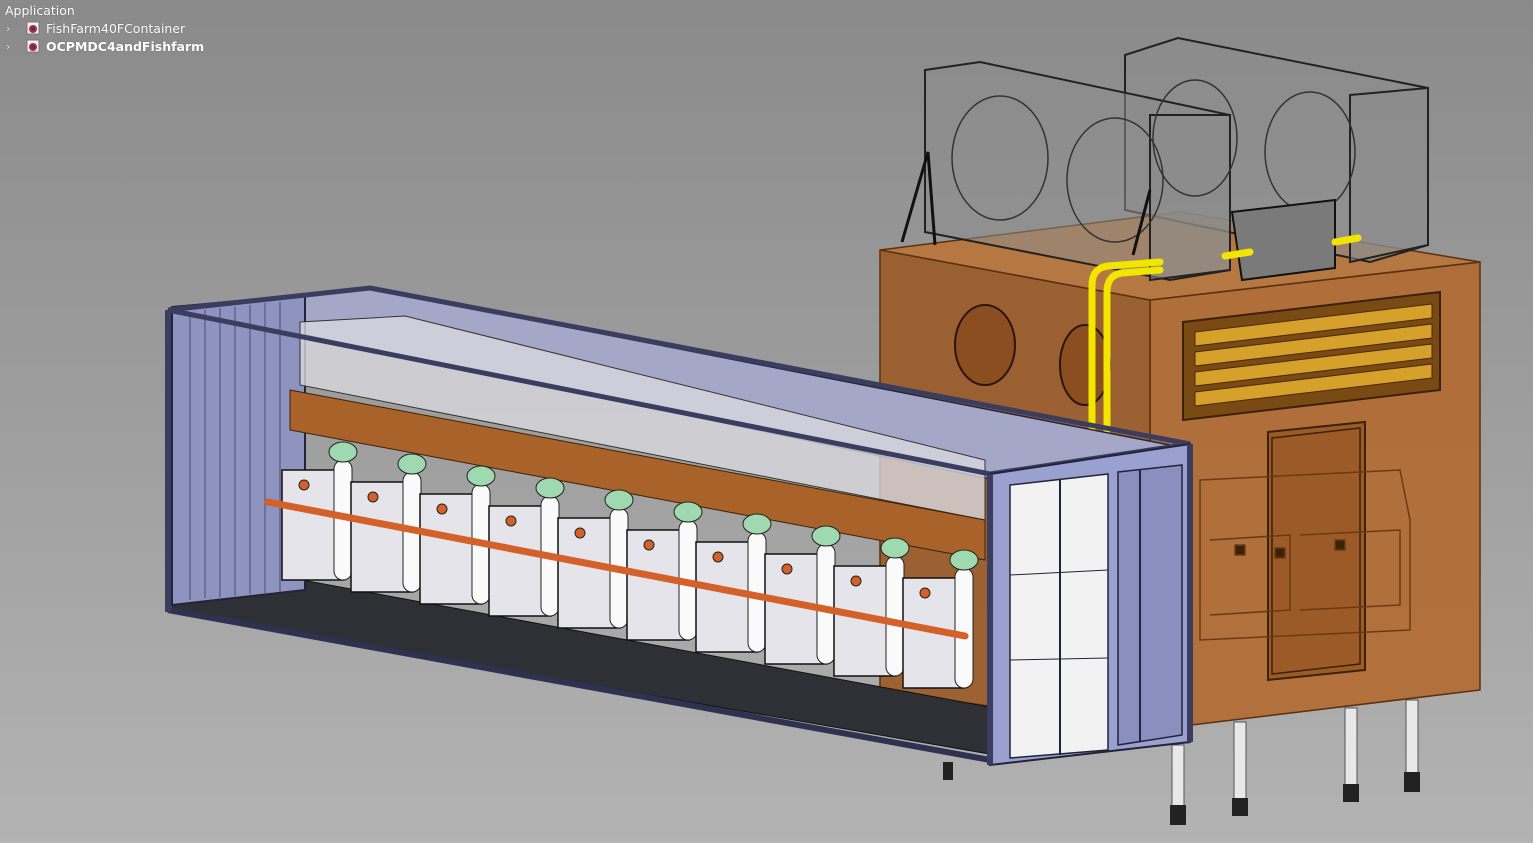  Describe the element at coordinates (116, 28) in the screenshot. I see `tree-node-label: FishFarm40FContainer` at that location.